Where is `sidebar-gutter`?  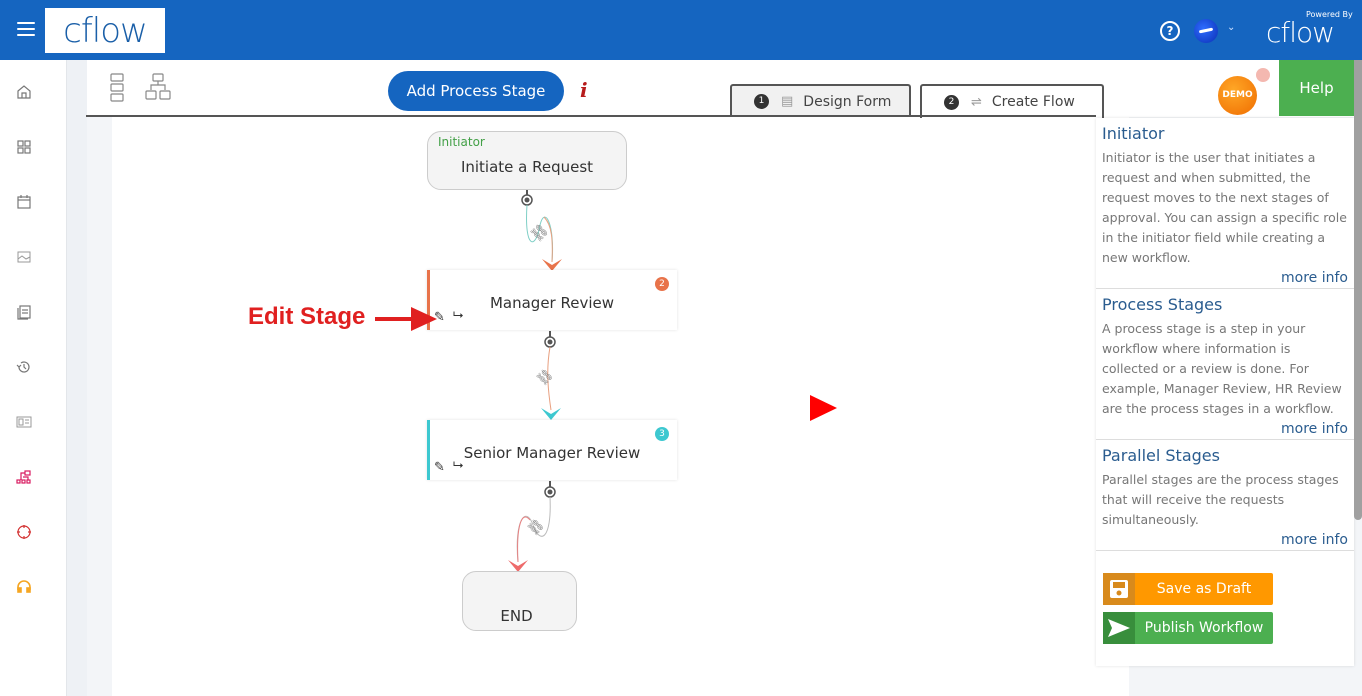 sidebar-gutter is located at coordinates (77, 378).